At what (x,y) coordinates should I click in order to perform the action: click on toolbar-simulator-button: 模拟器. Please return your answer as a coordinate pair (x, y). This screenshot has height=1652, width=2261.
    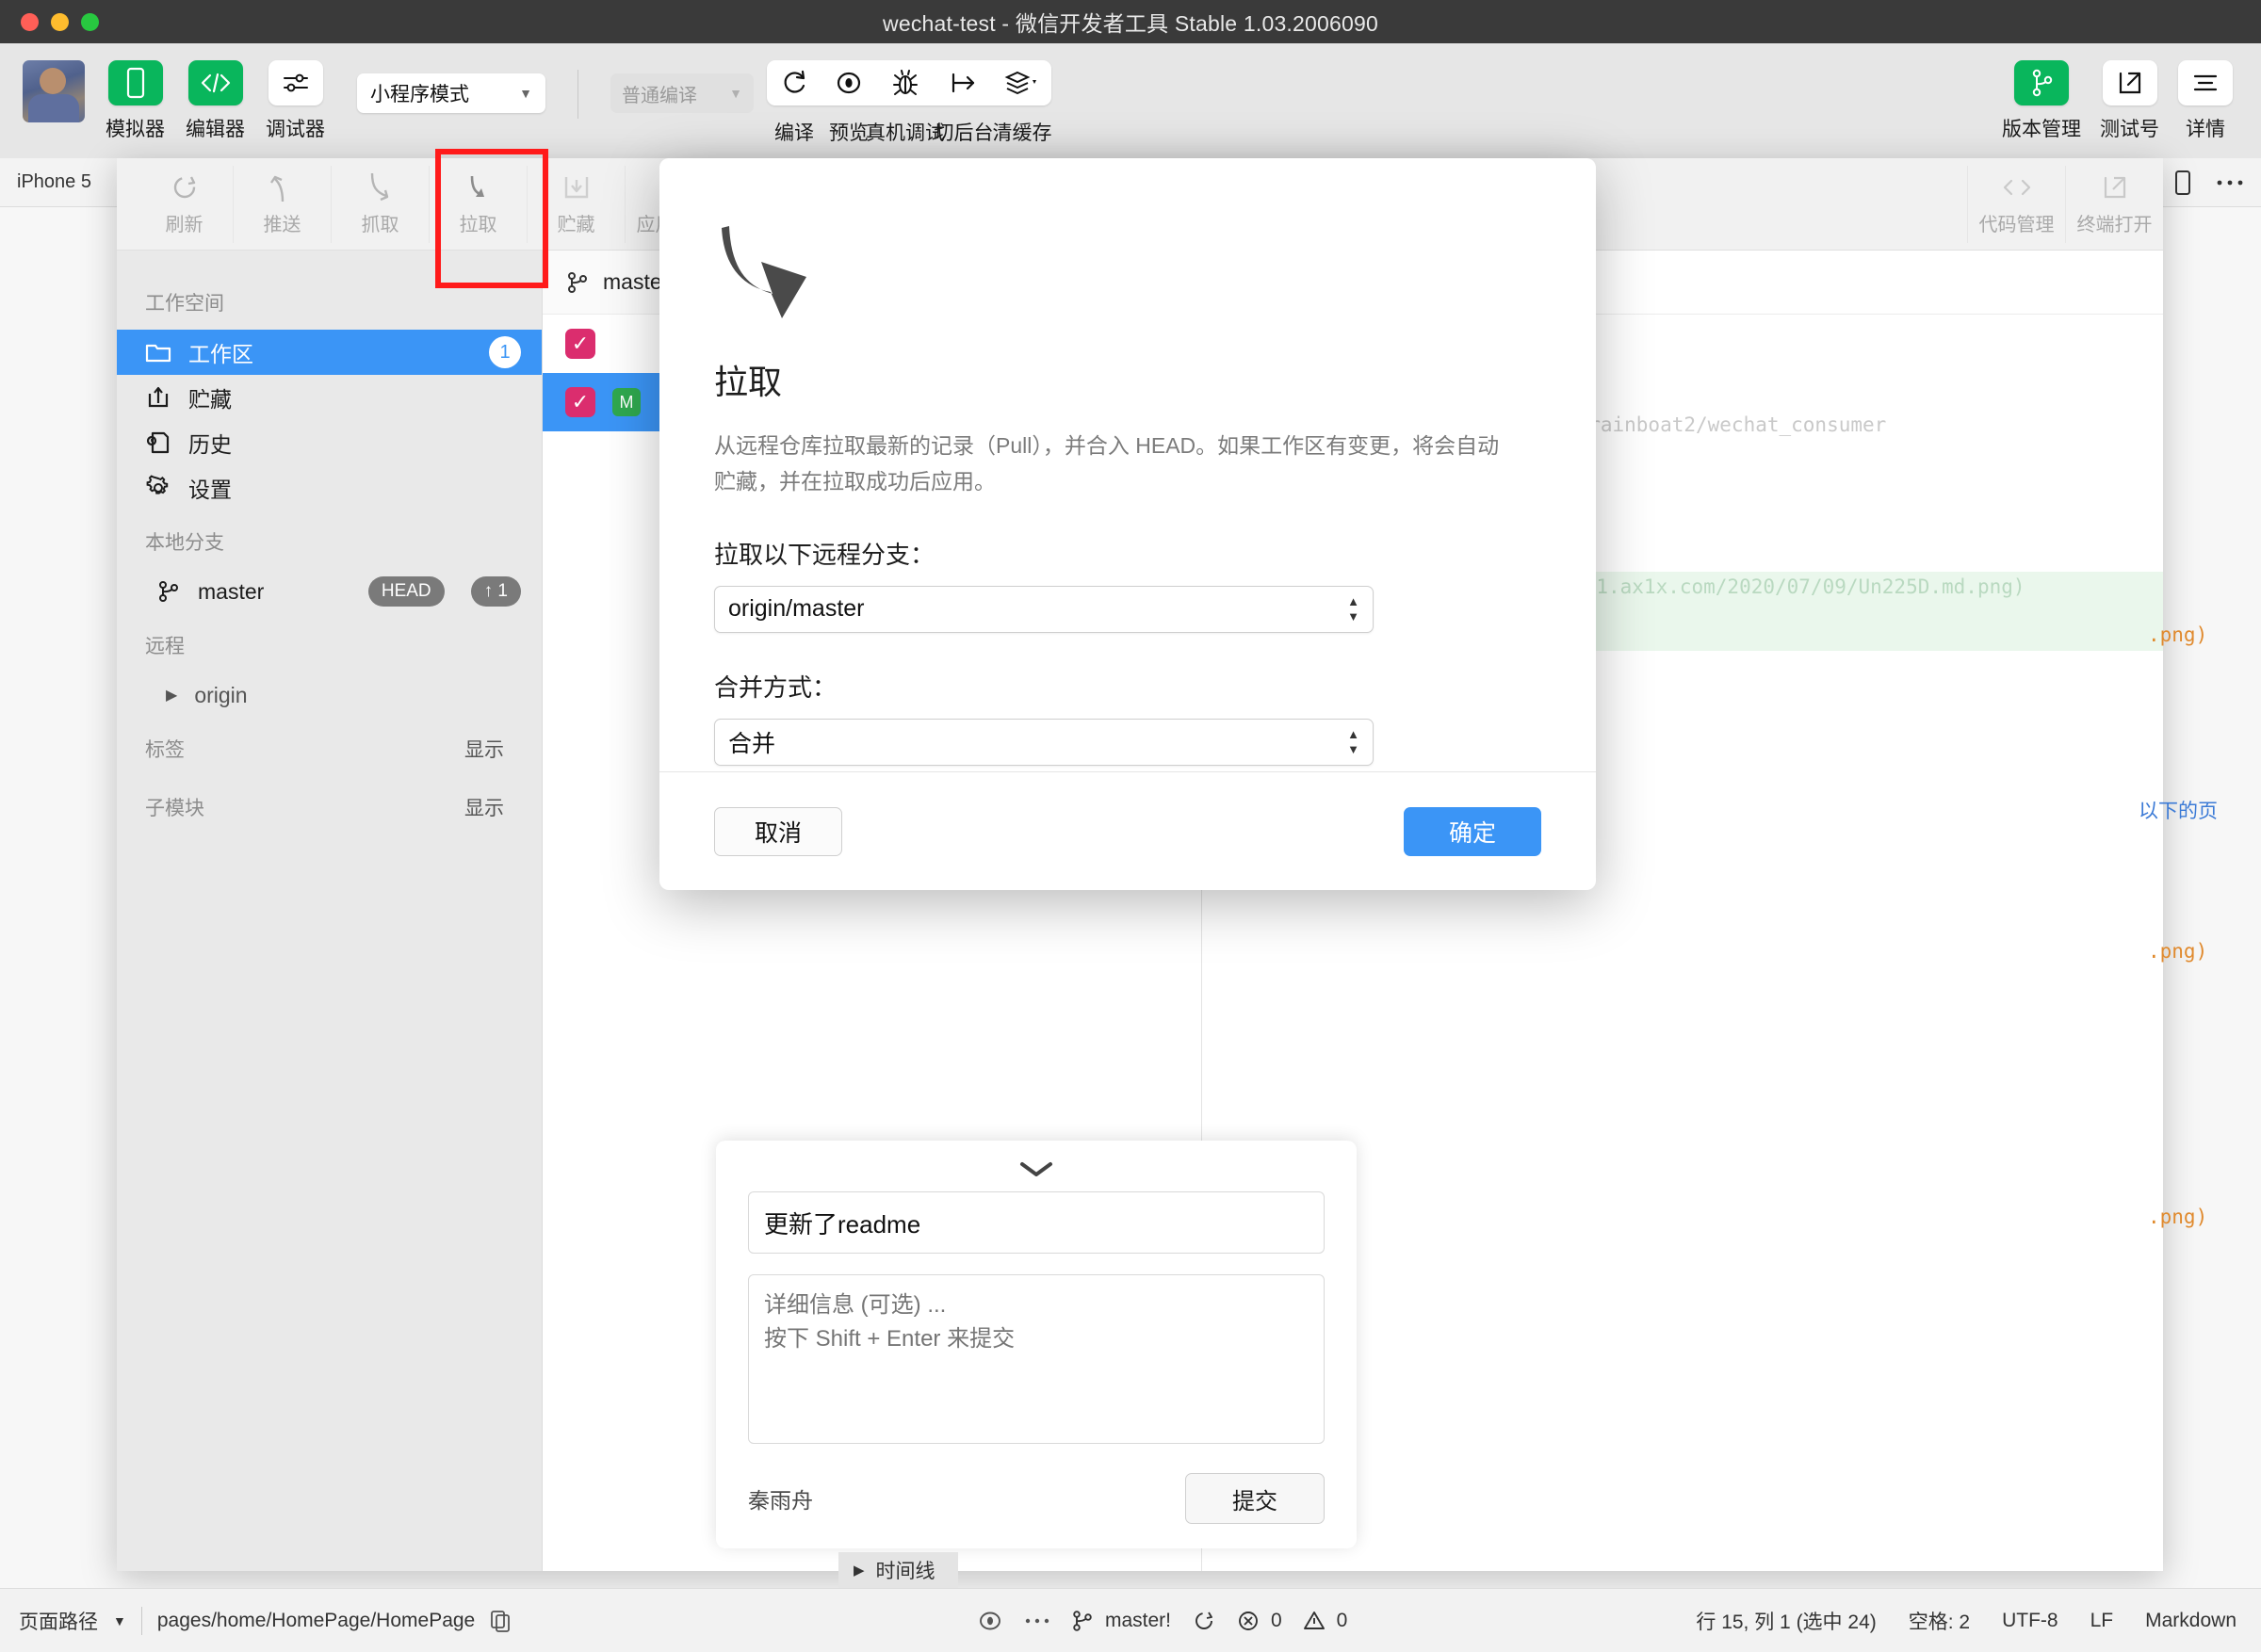
    Looking at the image, I should click on (135, 101).